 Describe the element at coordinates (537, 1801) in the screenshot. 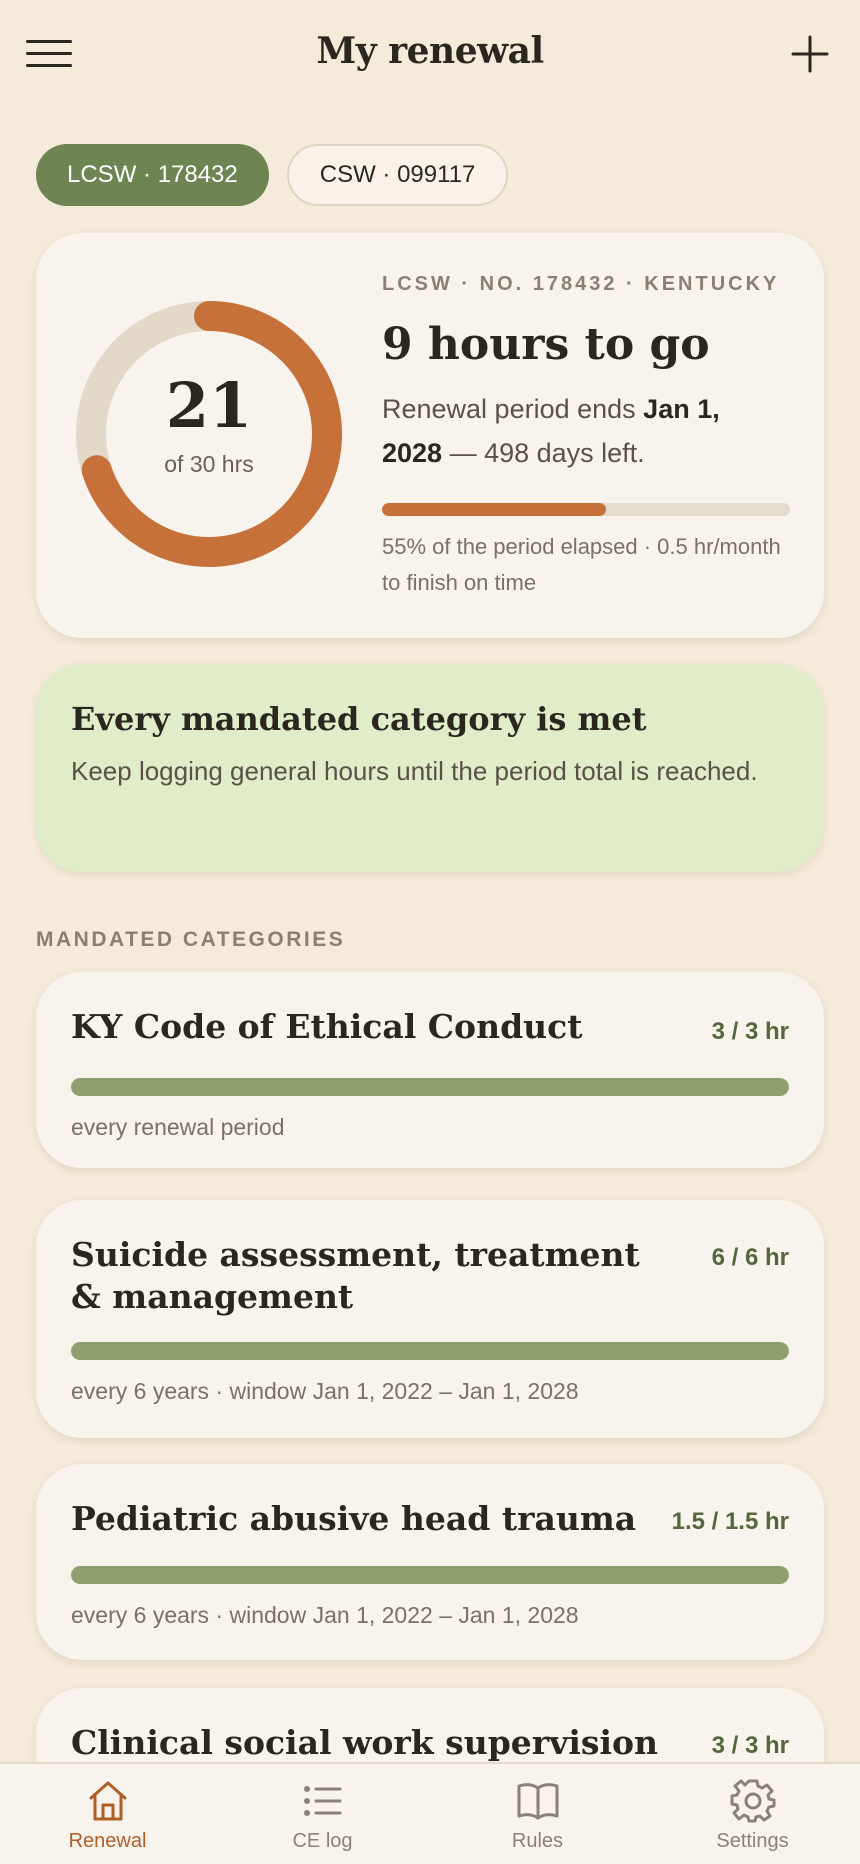

I see `book-icon` at that location.